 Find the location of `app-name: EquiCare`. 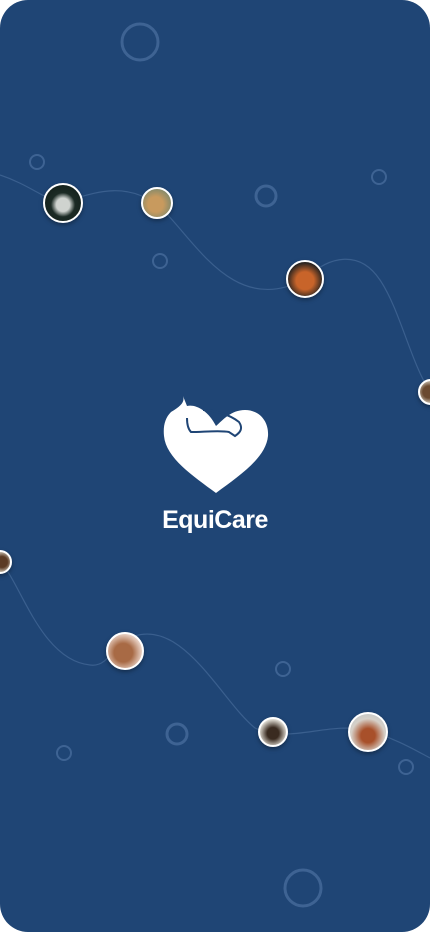

app-name: EquiCare is located at coordinates (215, 520).